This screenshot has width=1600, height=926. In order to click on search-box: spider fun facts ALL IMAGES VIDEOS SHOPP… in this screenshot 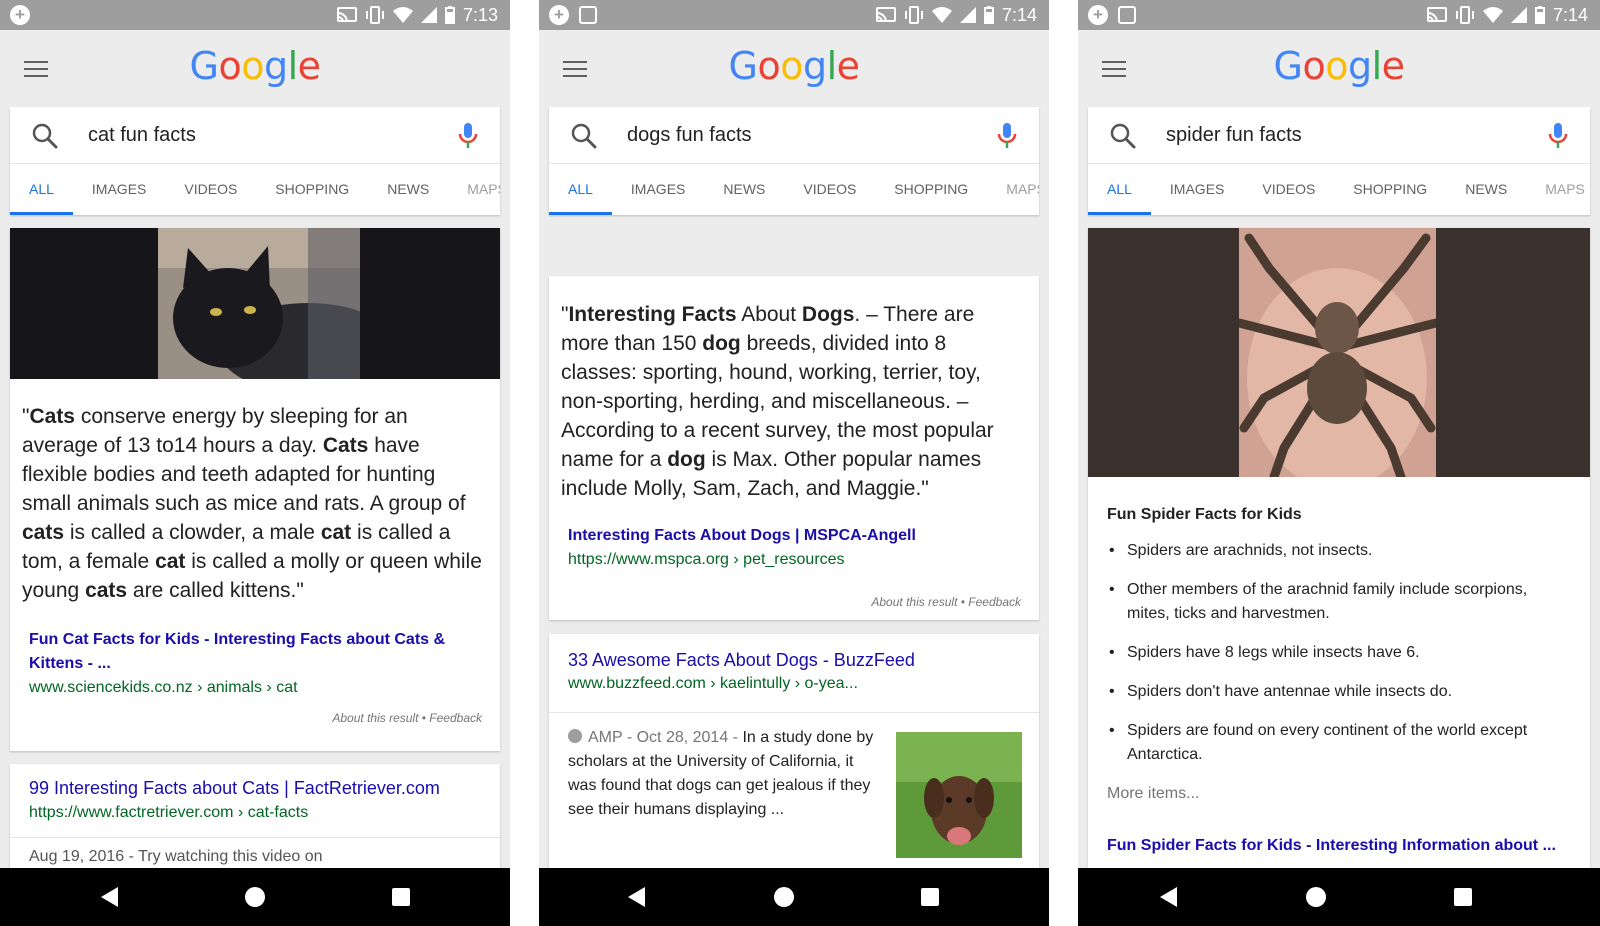, I will do `click(1339, 161)`.